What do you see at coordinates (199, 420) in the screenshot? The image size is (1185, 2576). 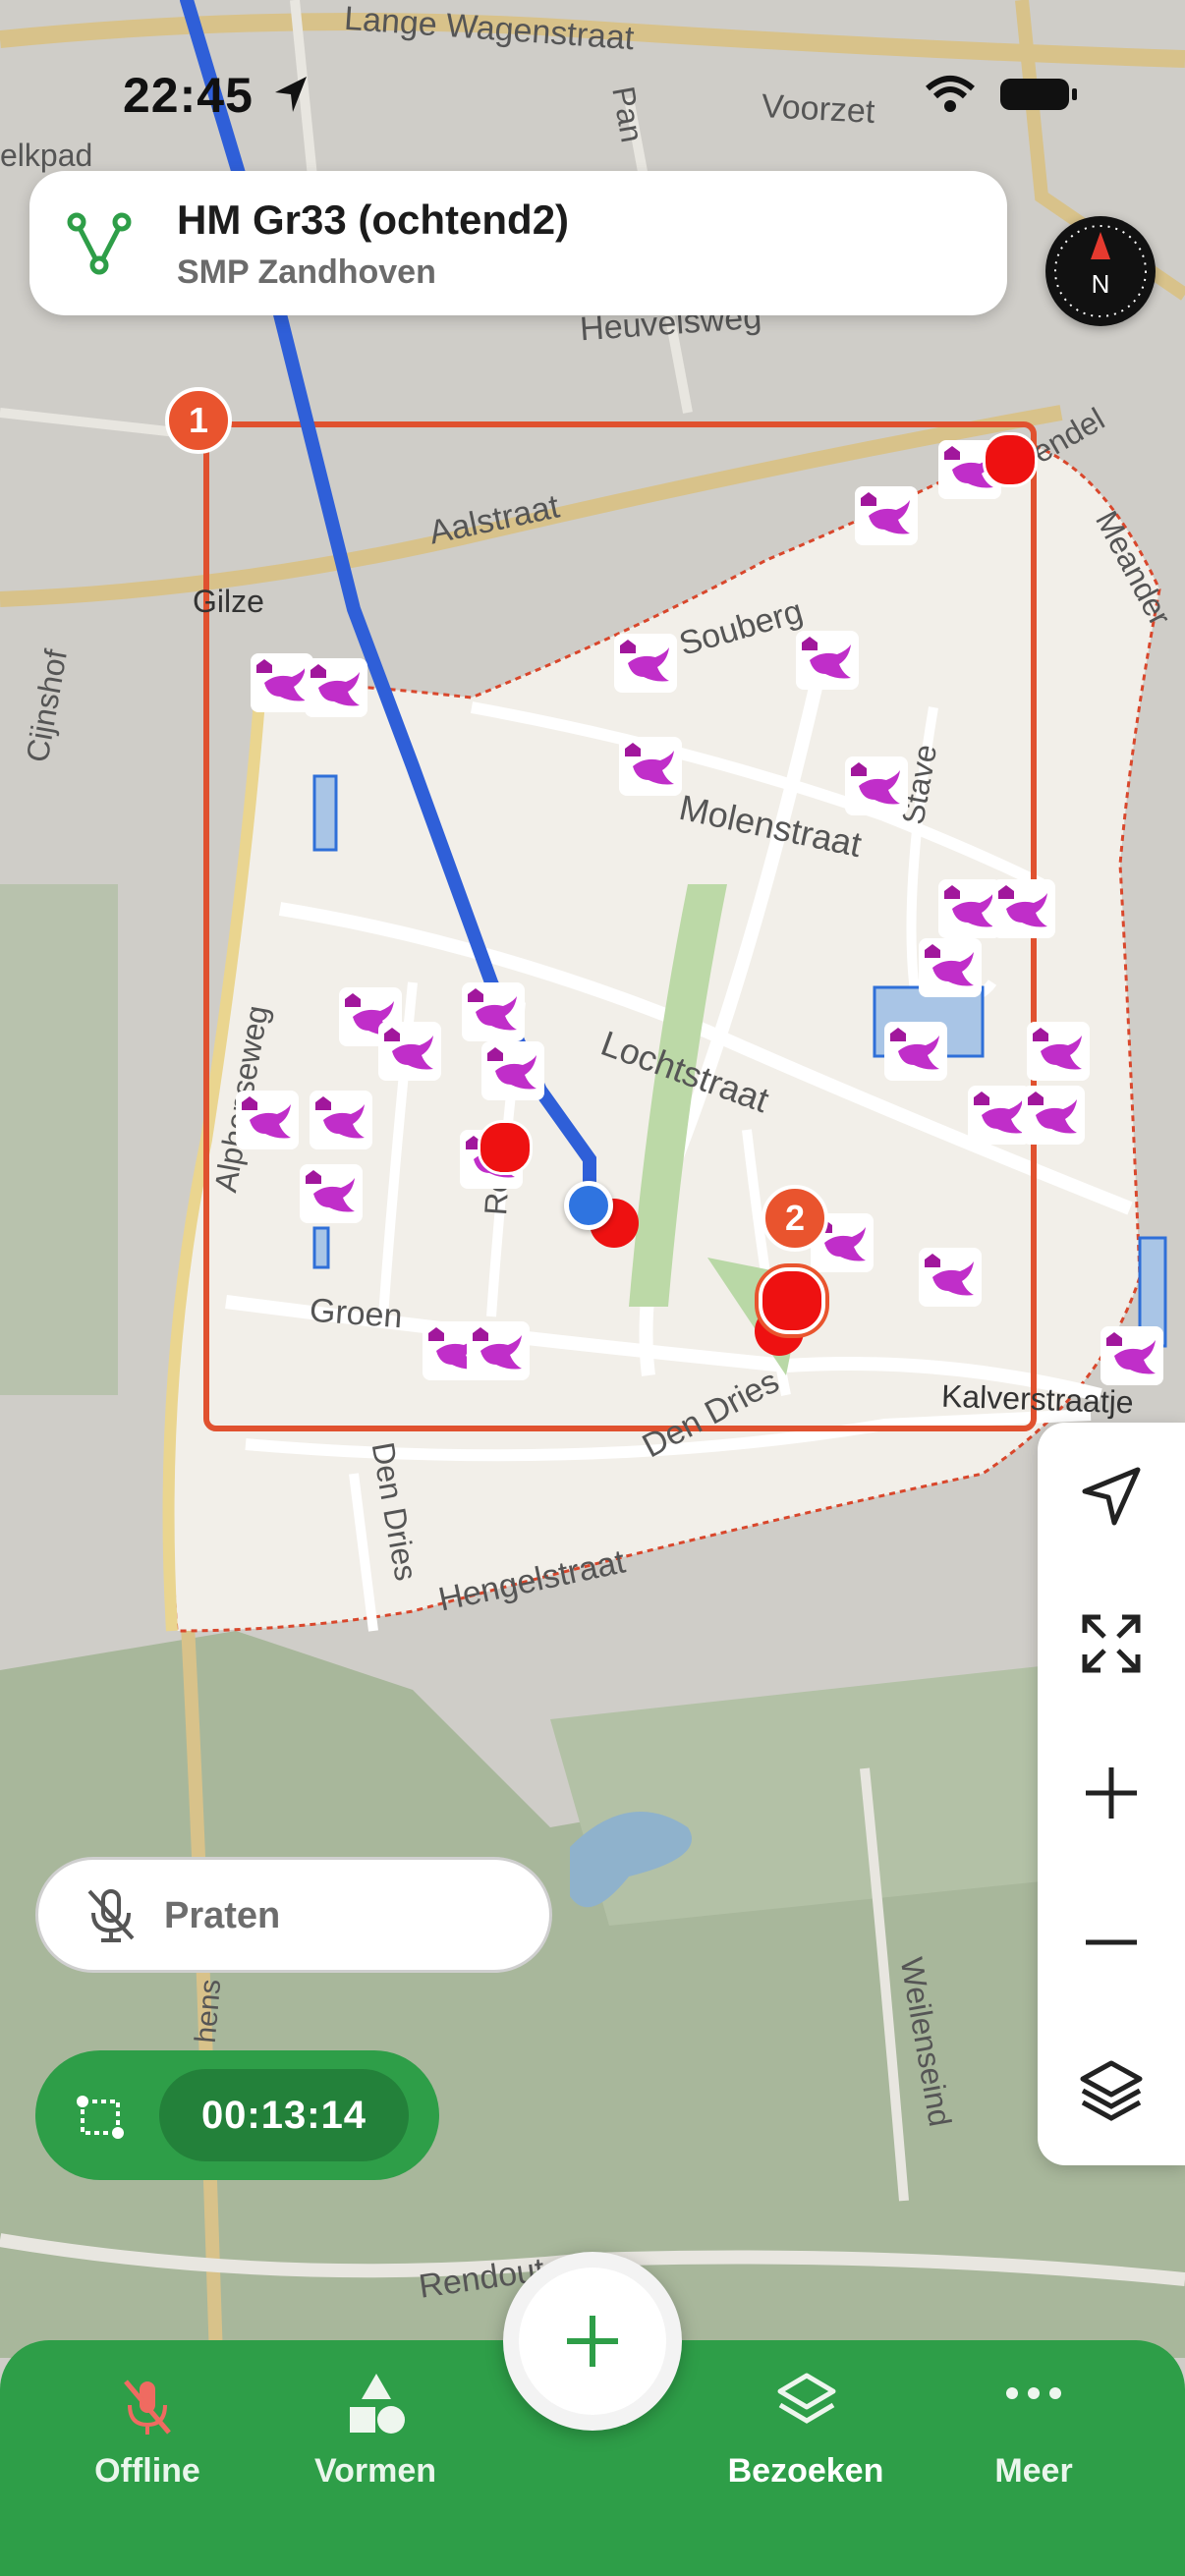 I see `marker-badge-1: 1` at bounding box center [199, 420].